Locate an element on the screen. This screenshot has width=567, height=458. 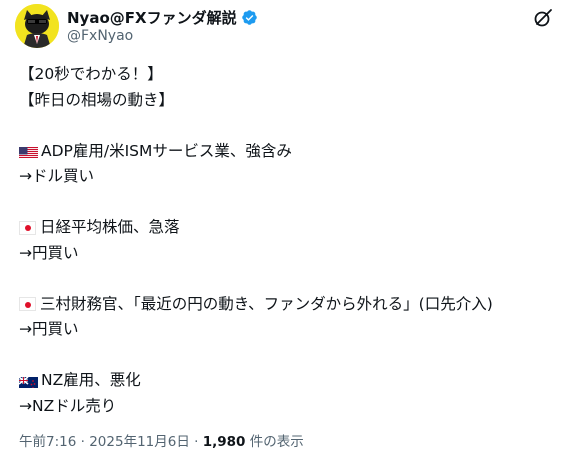
views-count: 1,980 is located at coordinates (224, 442).